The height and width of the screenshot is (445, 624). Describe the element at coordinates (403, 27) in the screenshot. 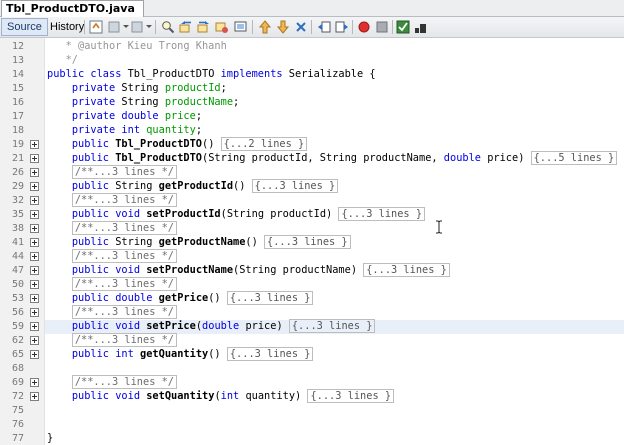

I see `check-icon` at that location.